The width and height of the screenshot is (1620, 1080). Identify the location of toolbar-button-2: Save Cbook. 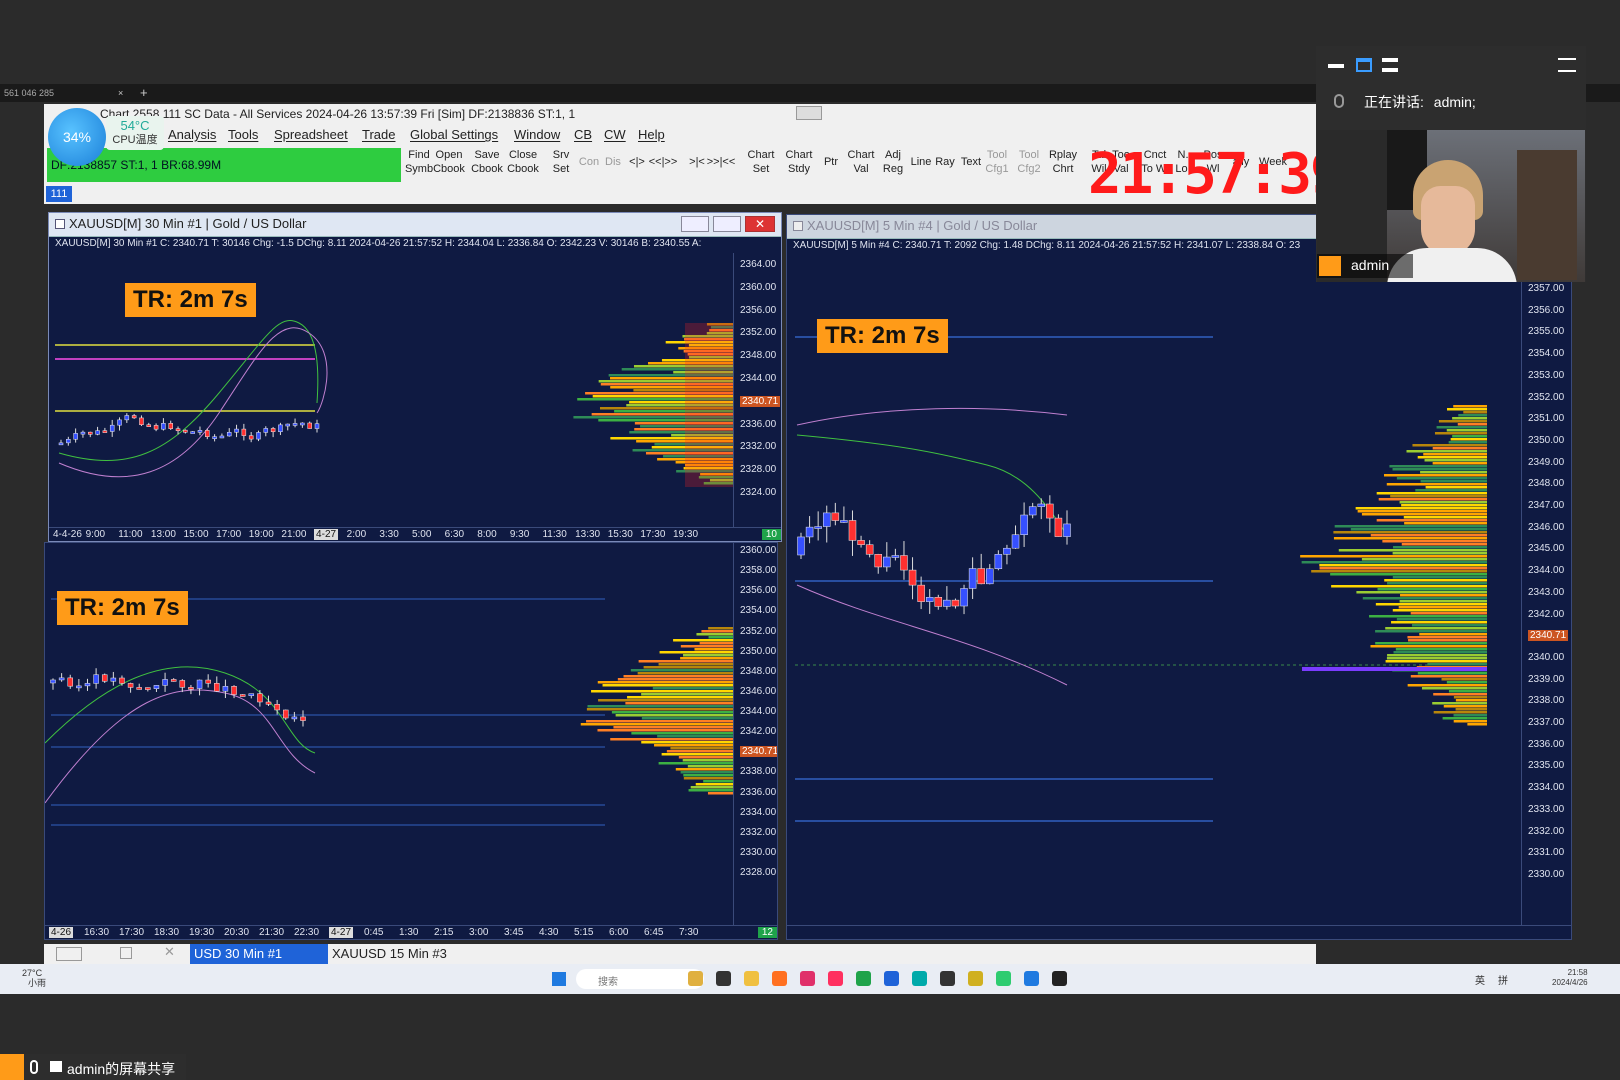
(487, 165).